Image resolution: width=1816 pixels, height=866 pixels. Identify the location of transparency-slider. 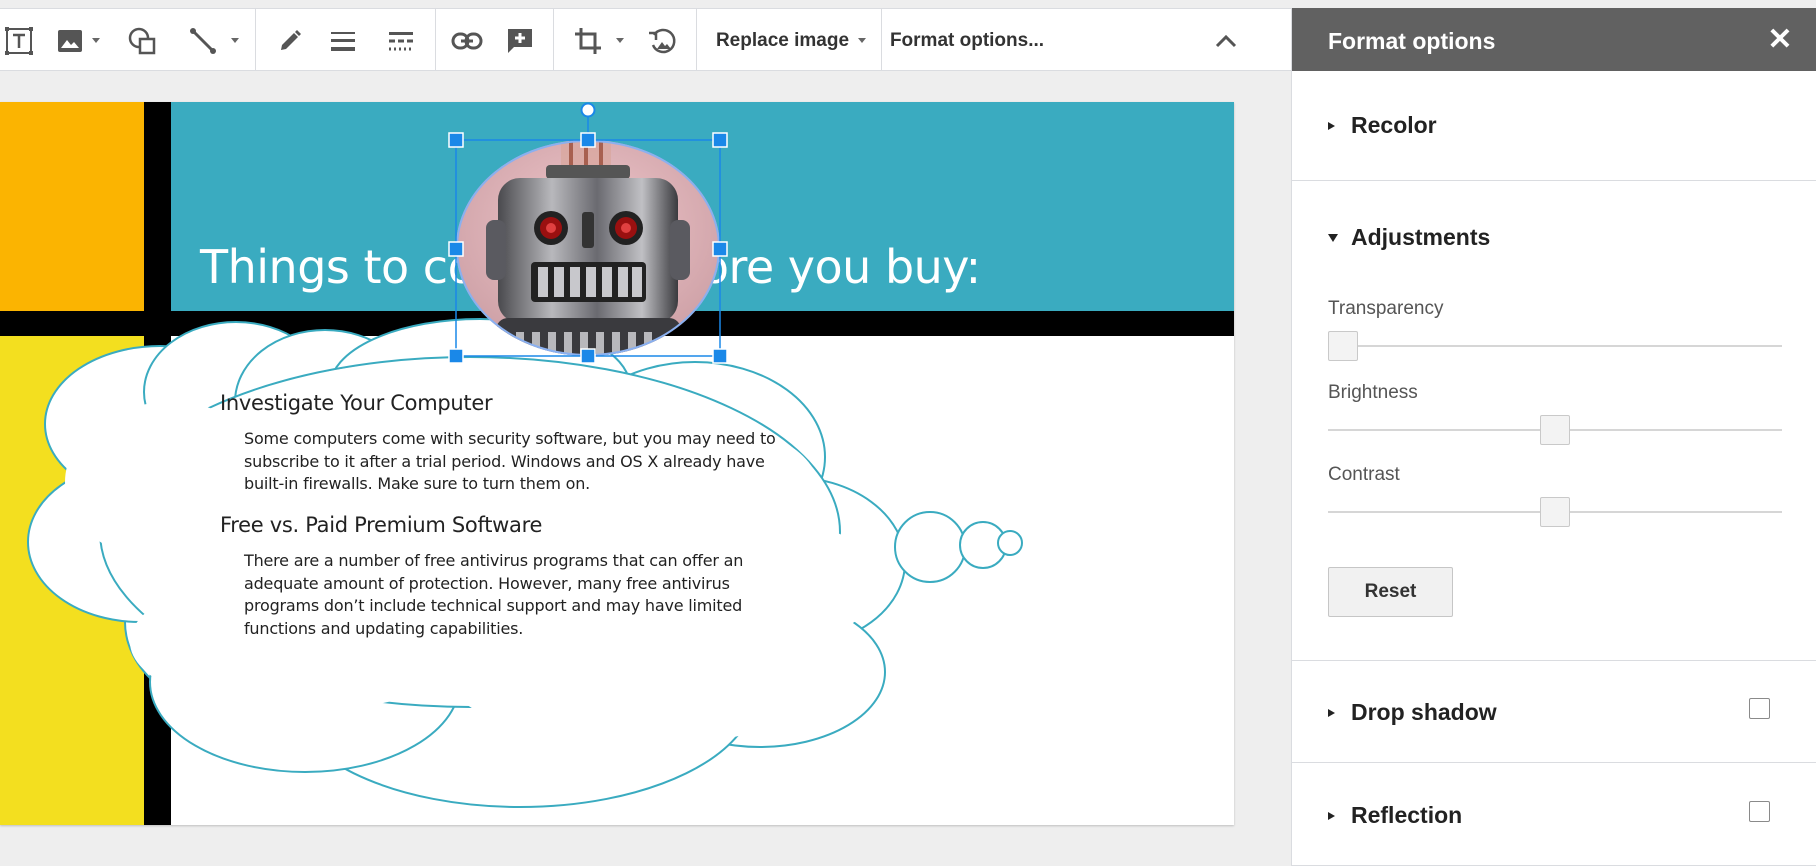
(1555, 346).